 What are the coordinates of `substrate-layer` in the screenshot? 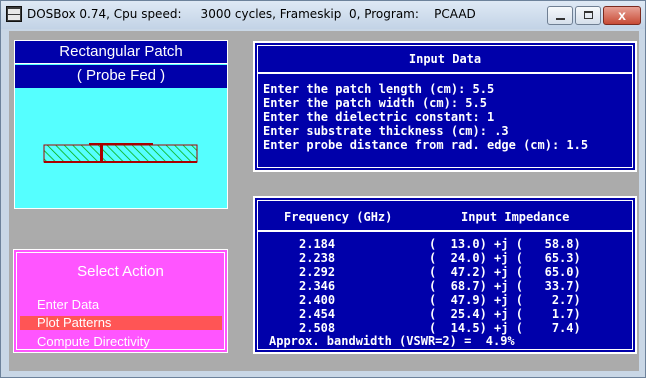 It's located at (120, 153).